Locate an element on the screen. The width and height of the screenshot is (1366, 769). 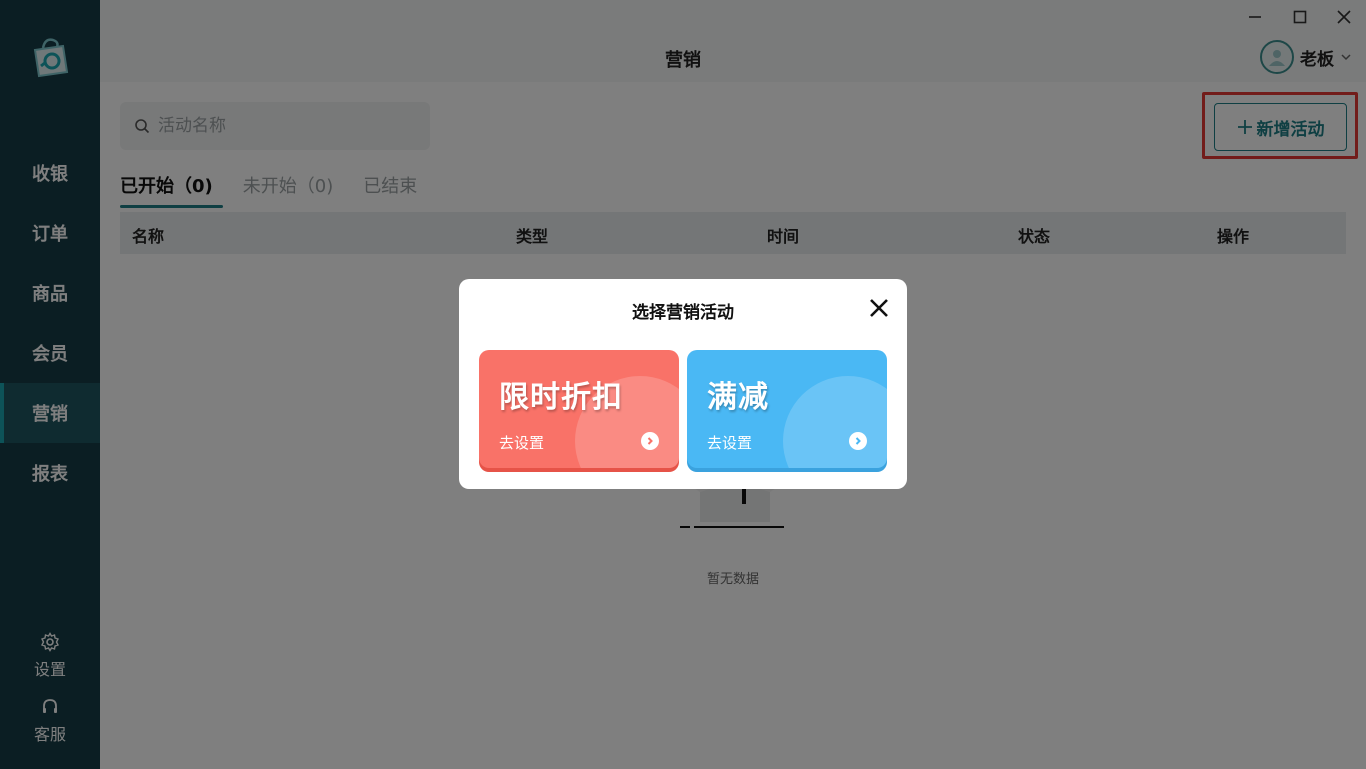
limited-time-discount-card: 限时折扣 去设置 is located at coordinates (579, 409).